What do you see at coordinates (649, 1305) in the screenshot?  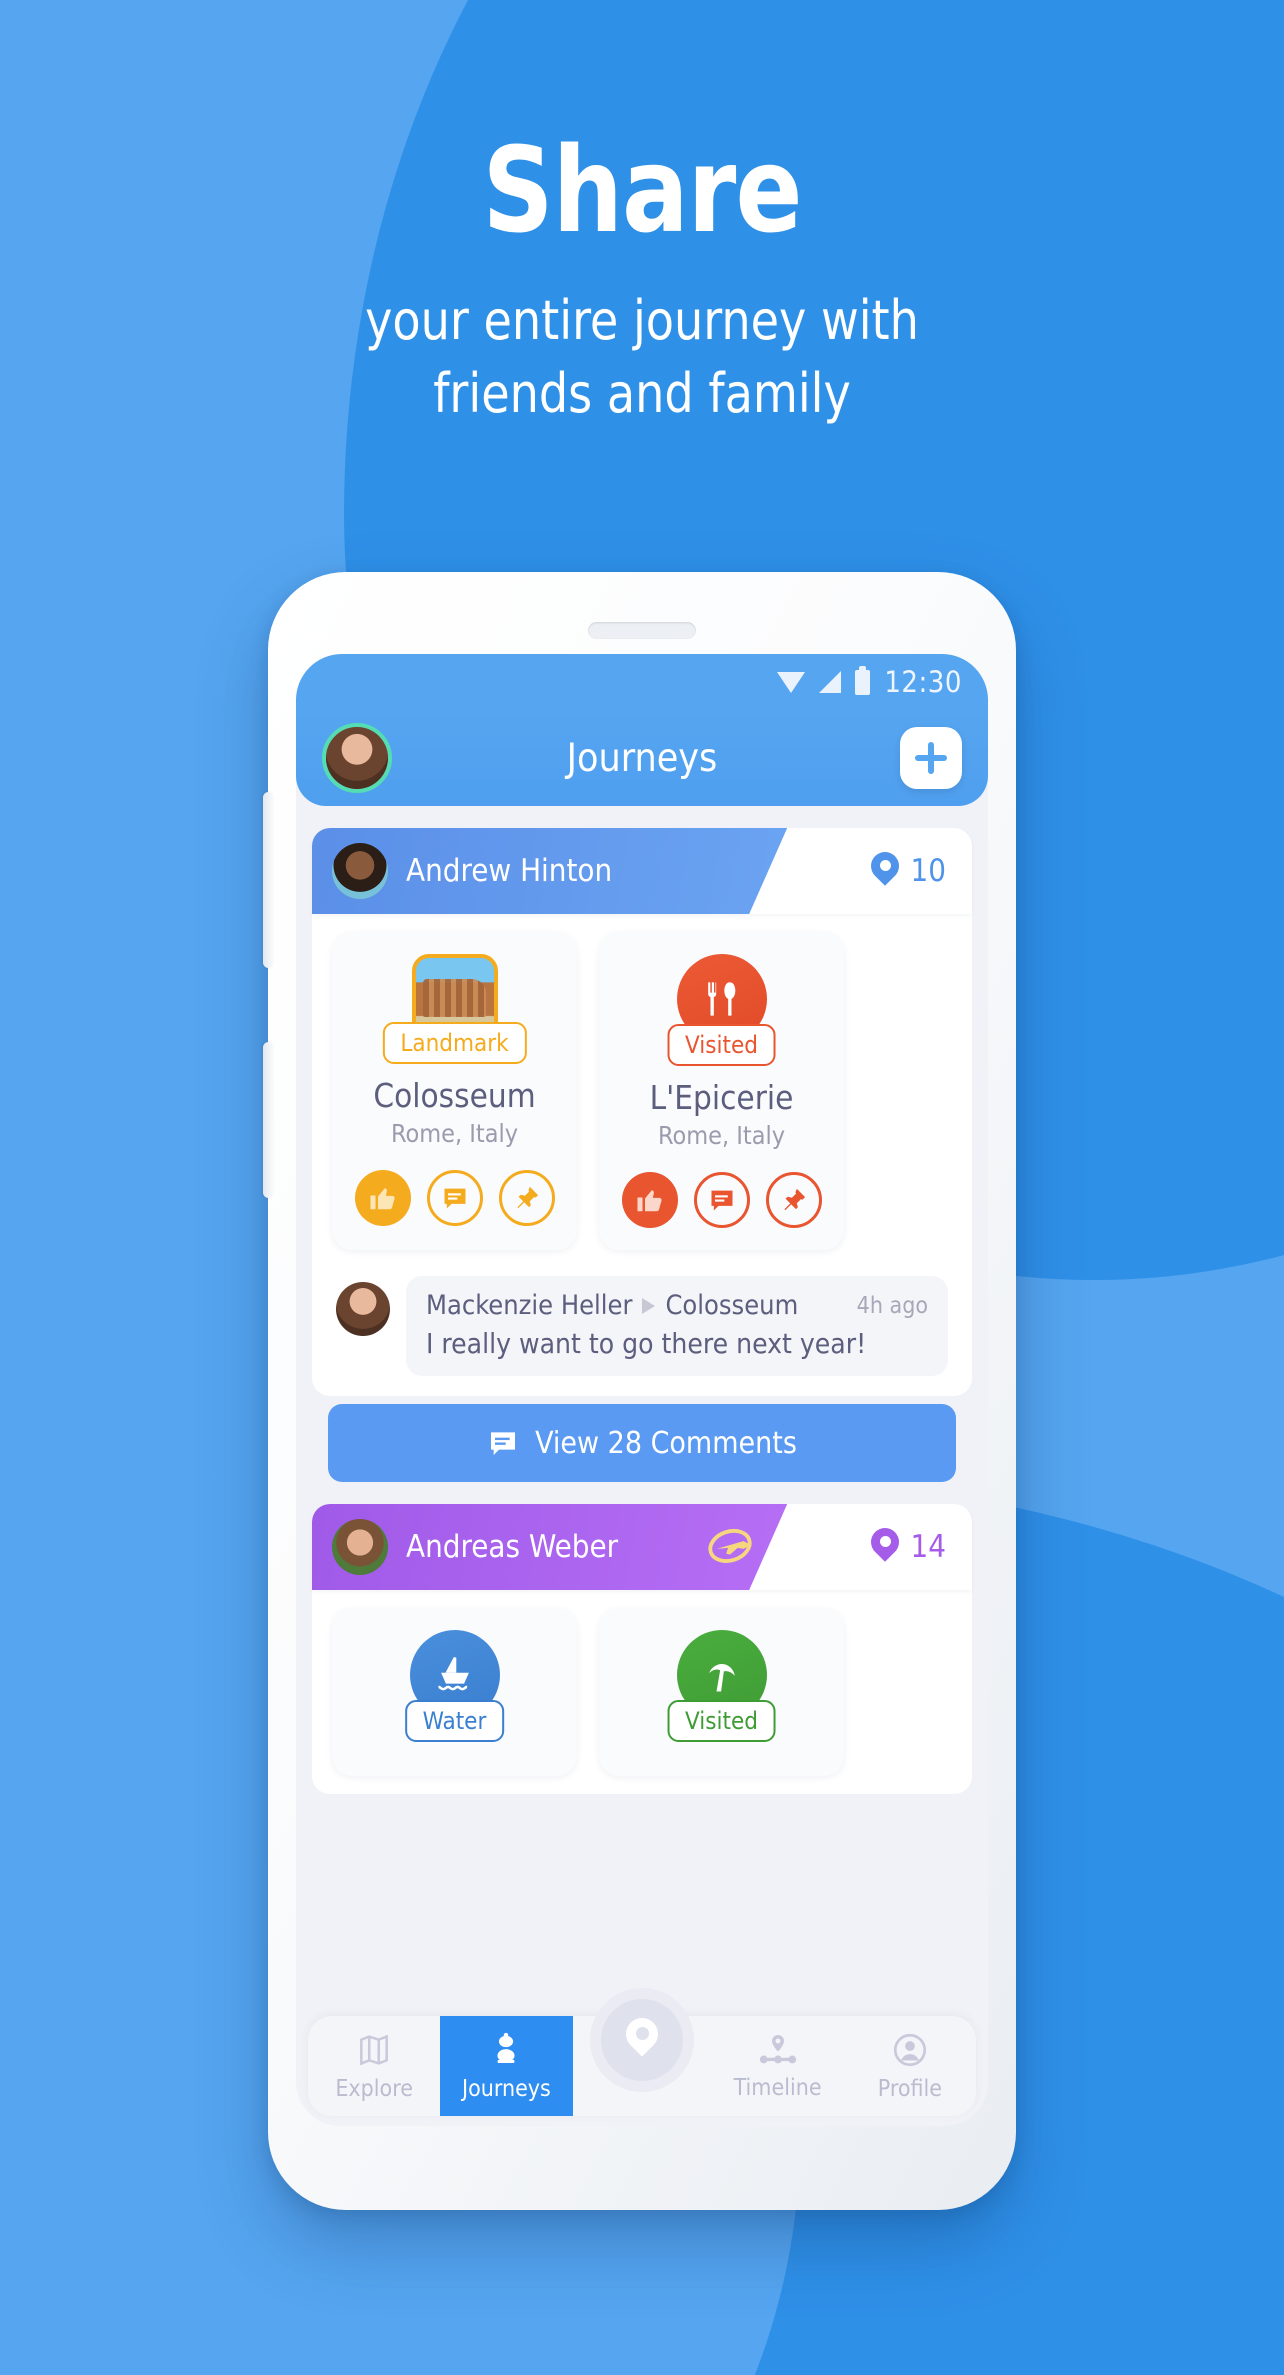 I see `caret-right-icon` at bounding box center [649, 1305].